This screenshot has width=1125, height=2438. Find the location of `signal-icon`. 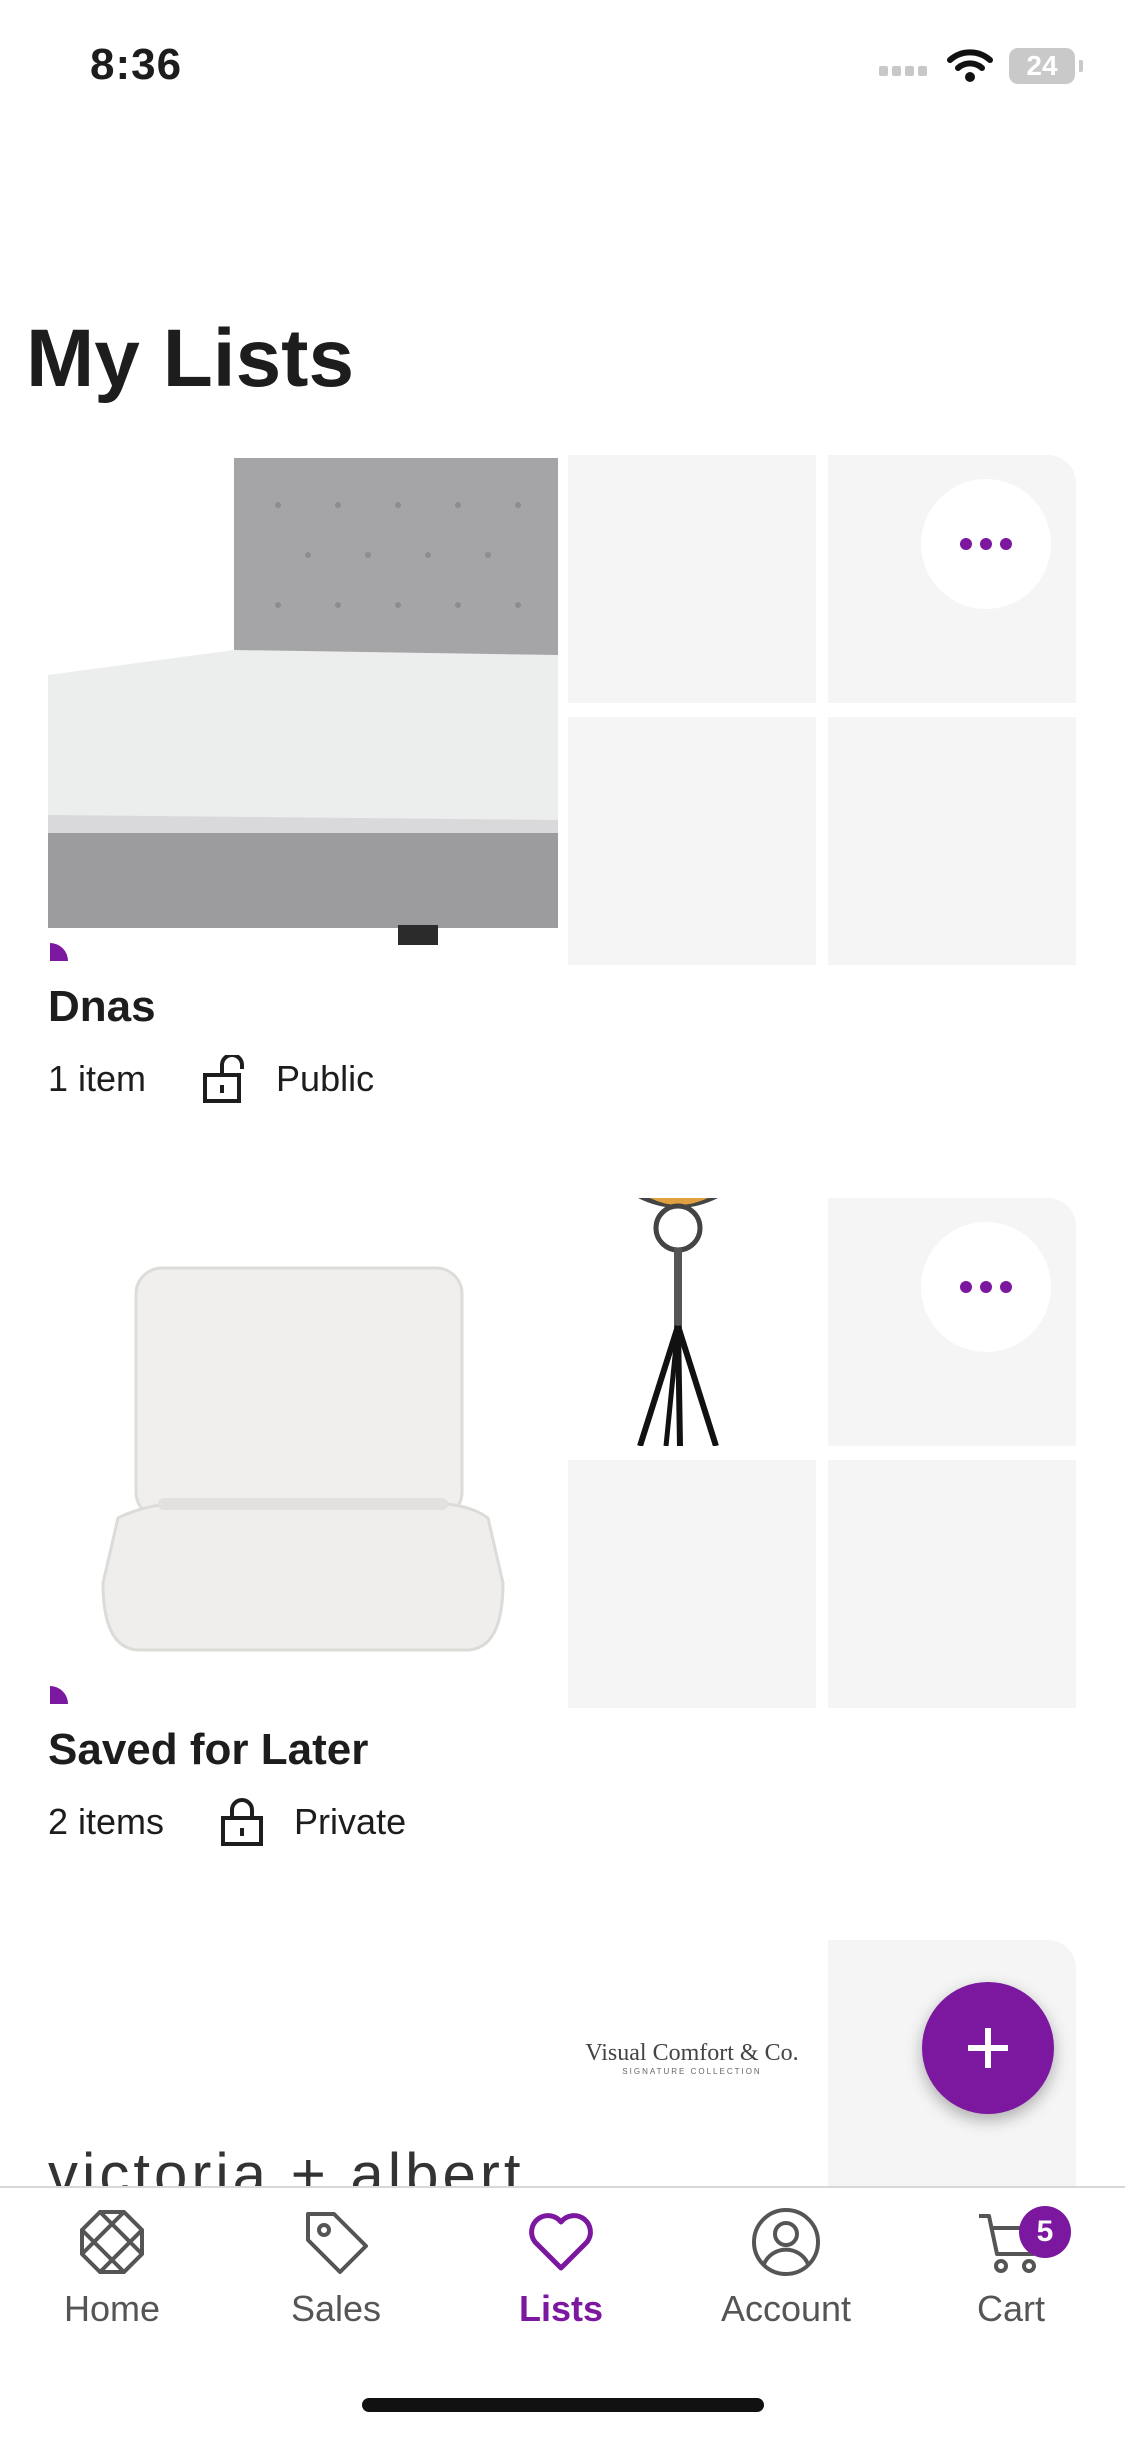

signal-icon is located at coordinates (903, 71).